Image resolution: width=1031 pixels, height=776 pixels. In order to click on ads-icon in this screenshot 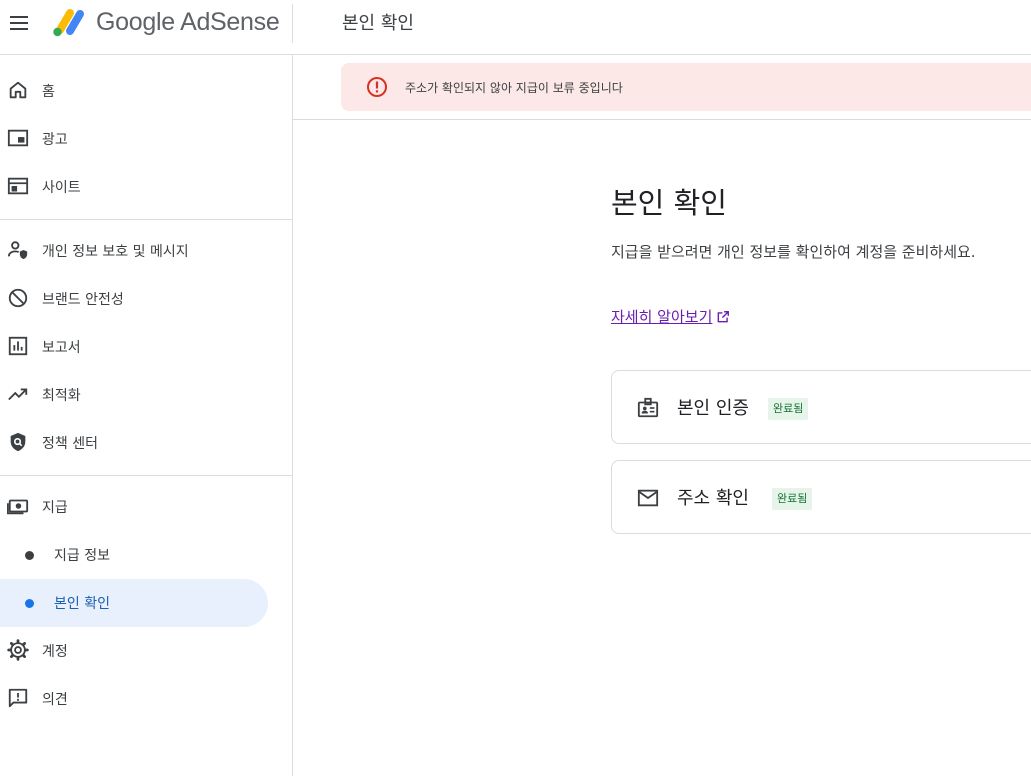, I will do `click(18, 138)`.